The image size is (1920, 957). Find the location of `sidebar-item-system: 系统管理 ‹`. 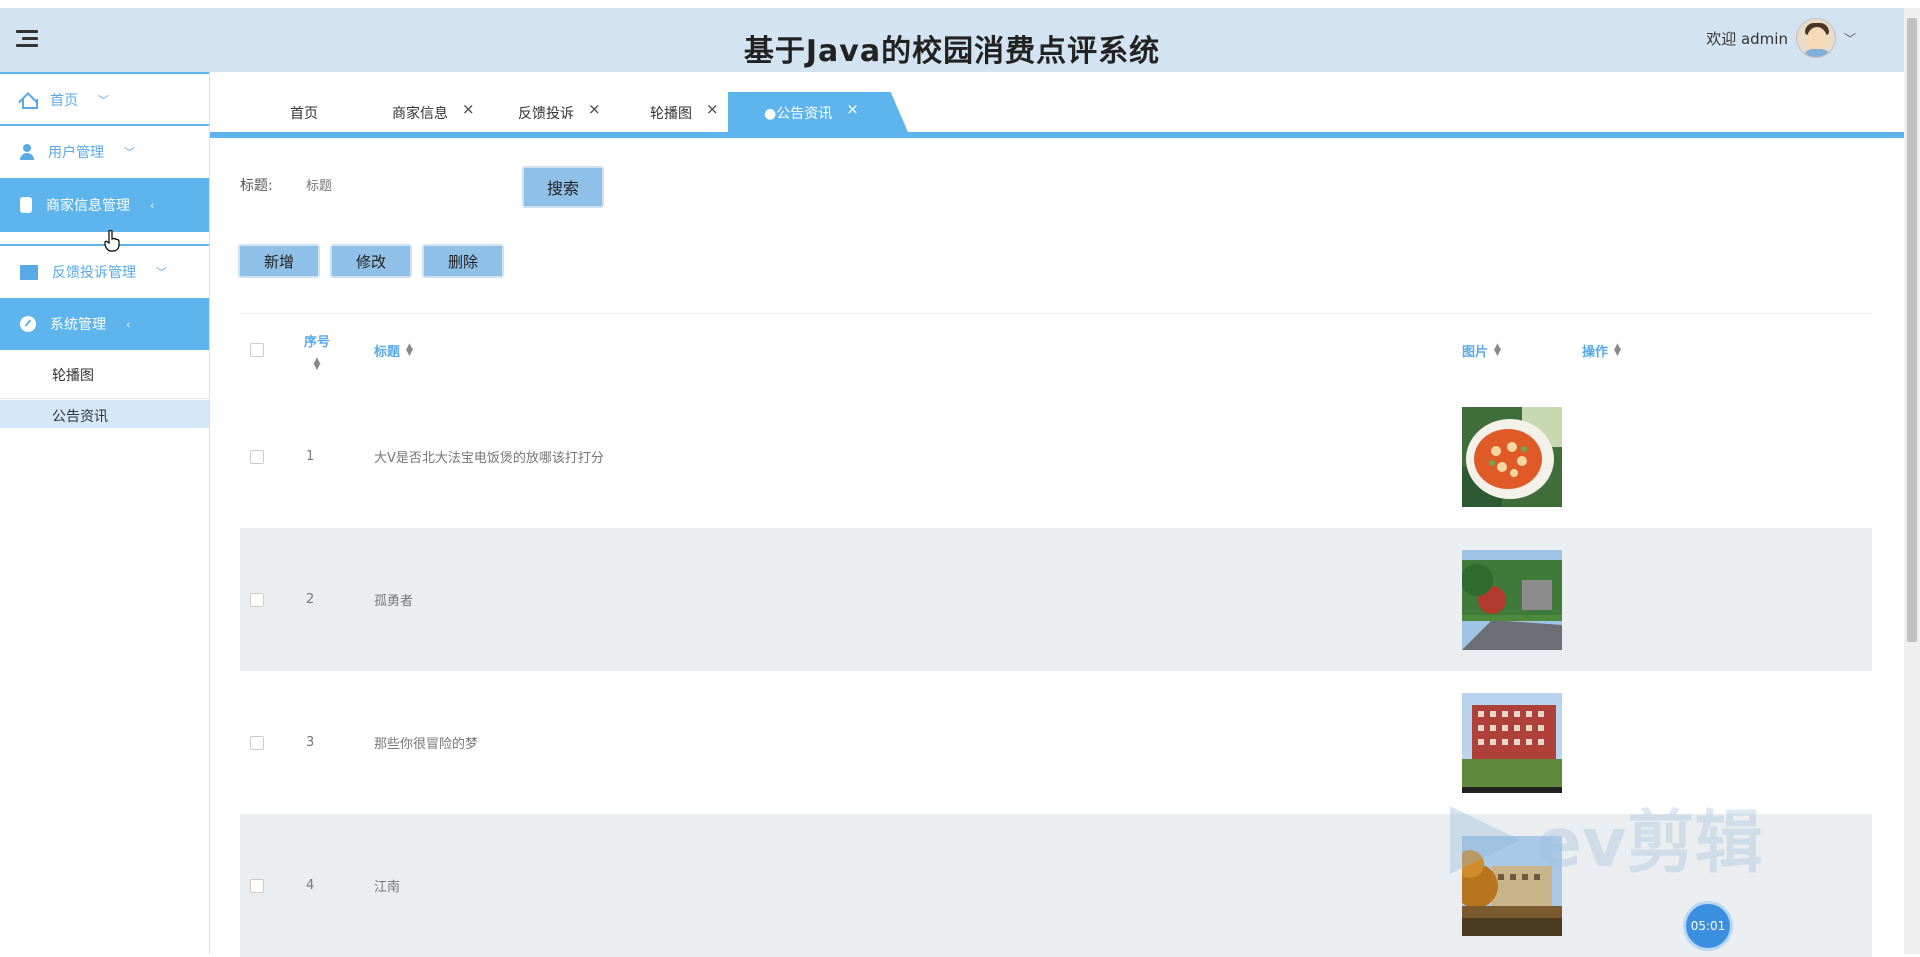

sidebar-item-system: 系统管理 ‹ is located at coordinates (104, 324).